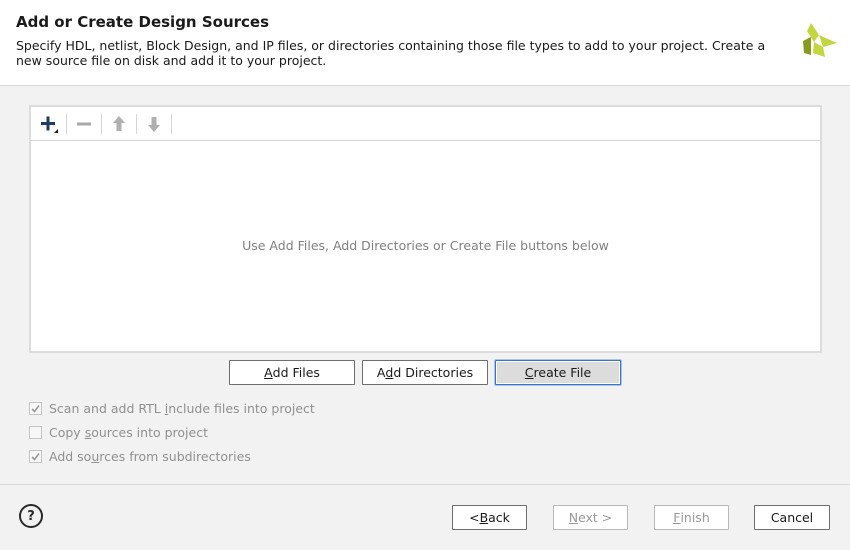  I want to click on footer-divider, so click(425, 484).